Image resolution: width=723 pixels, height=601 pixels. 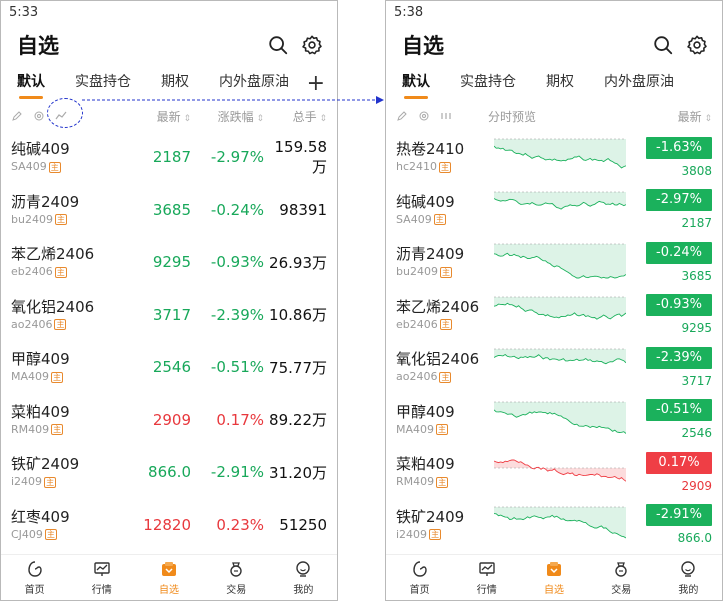 What do you see at coordinates (639, 84) in the screenshot?
I see `tab-crude-oil: 内外盘原油` at bounding box center [639, 84].